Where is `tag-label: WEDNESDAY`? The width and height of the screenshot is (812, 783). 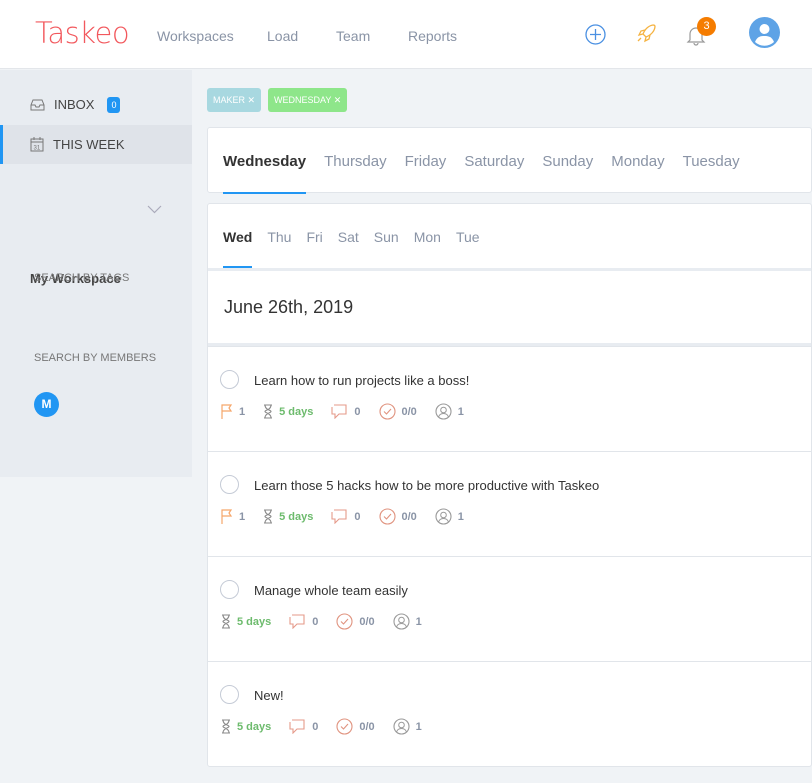 tag-label: WEDNESDAY is located at coordinates (303, 100).